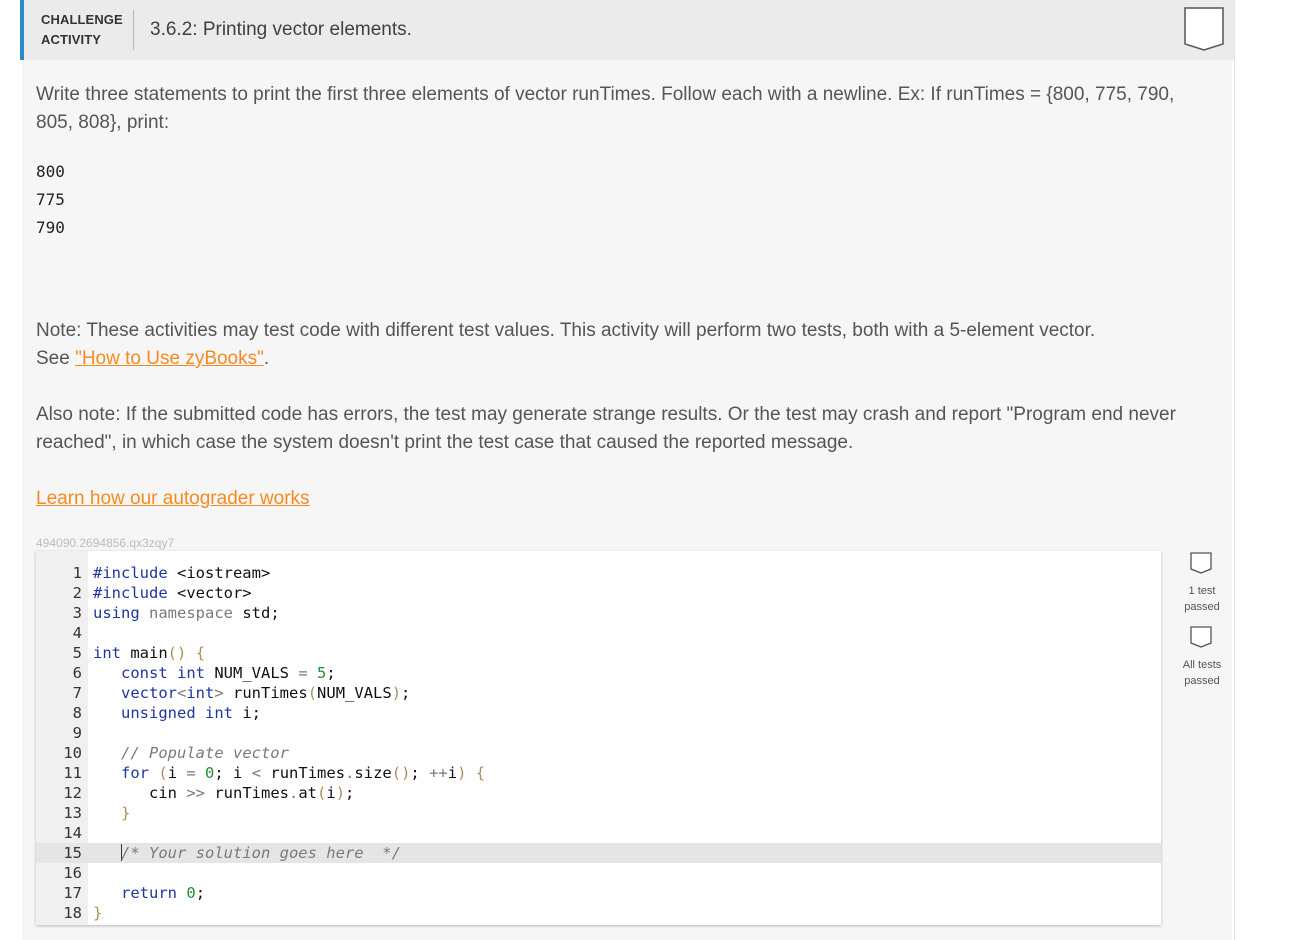 This screenshot has height=940, width=1315. Describe the element at coordinates (105, 543) in the screenshot. I see `activity-id: 494090.2694856.qx3zqy7` at that location.